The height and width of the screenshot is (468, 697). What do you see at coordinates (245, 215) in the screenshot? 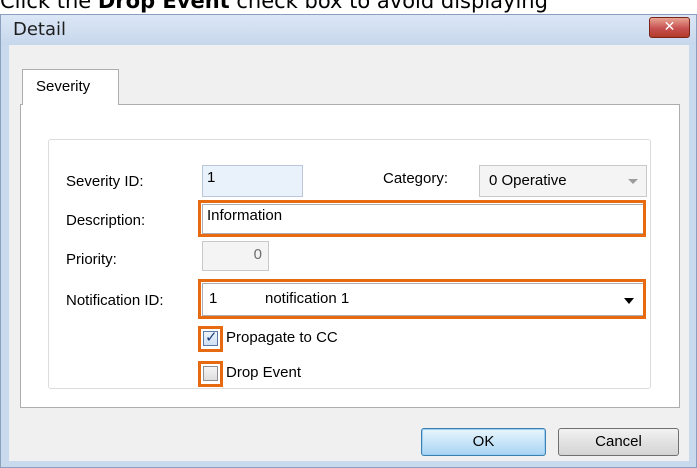
I see `description-value: Information` at bounding box center [245, 215].